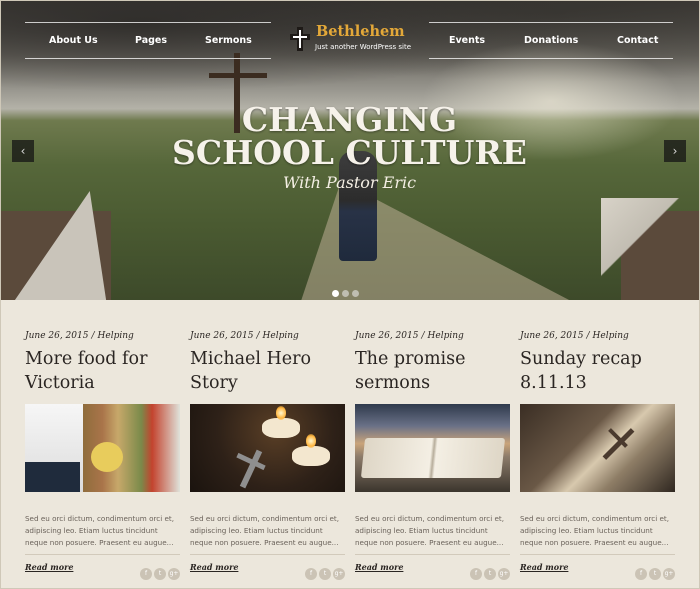  What do you see at coordinates (228, 40) in the screenshot?
I see `nav-sermons: Sermons` at bounding box center [228, 40].